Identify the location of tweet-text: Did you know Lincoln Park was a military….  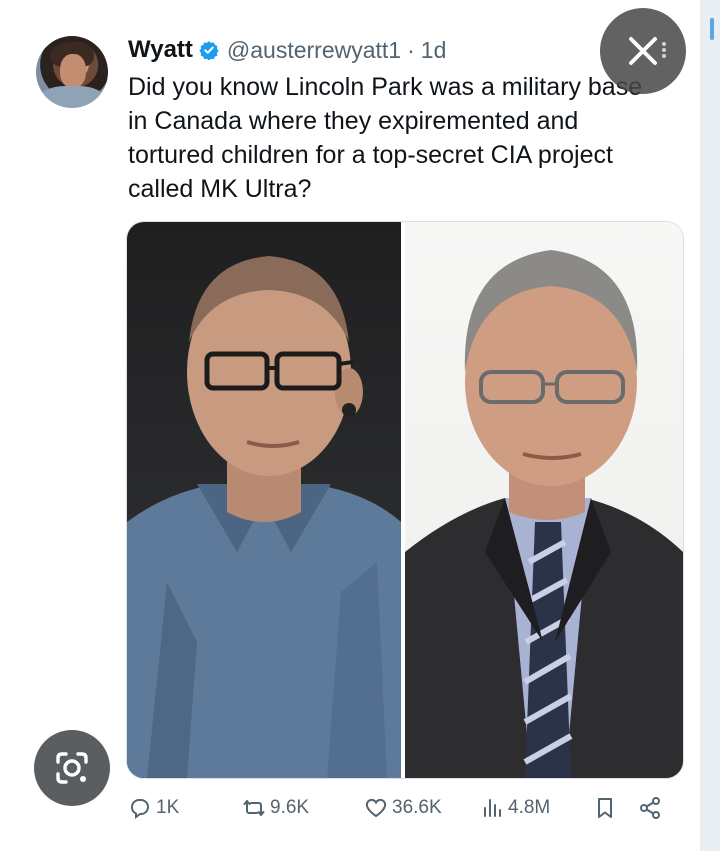
(385, 138).